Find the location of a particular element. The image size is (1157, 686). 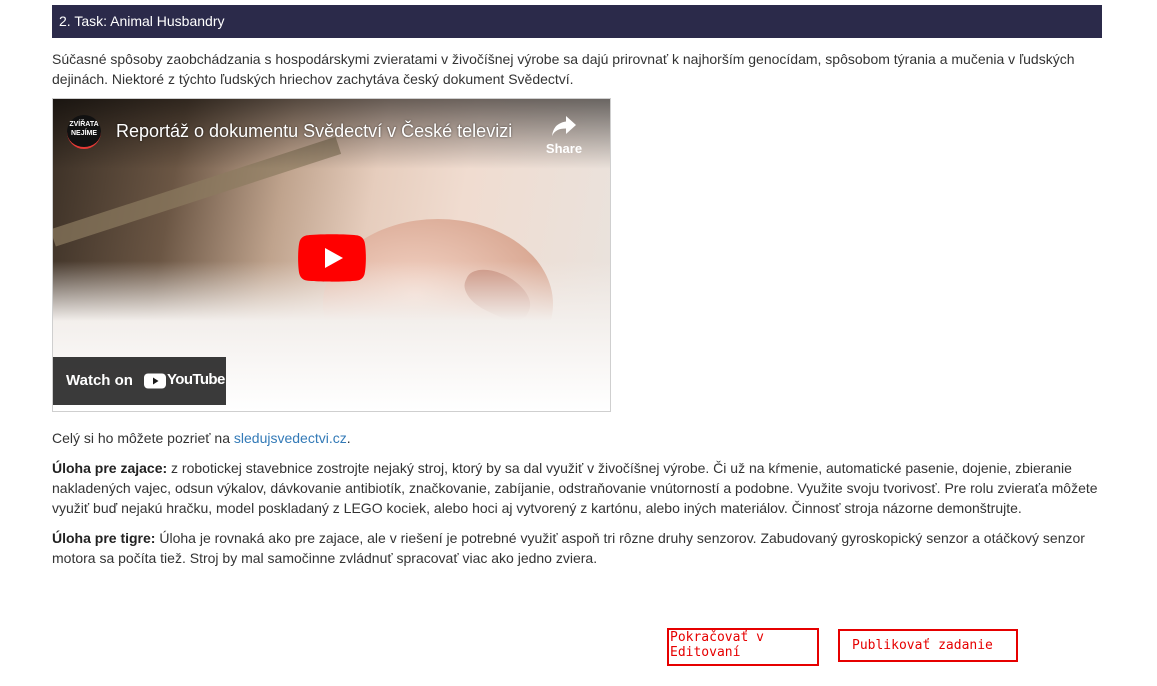

watch-on-label: Watch on is located at coordinates (99, 380).